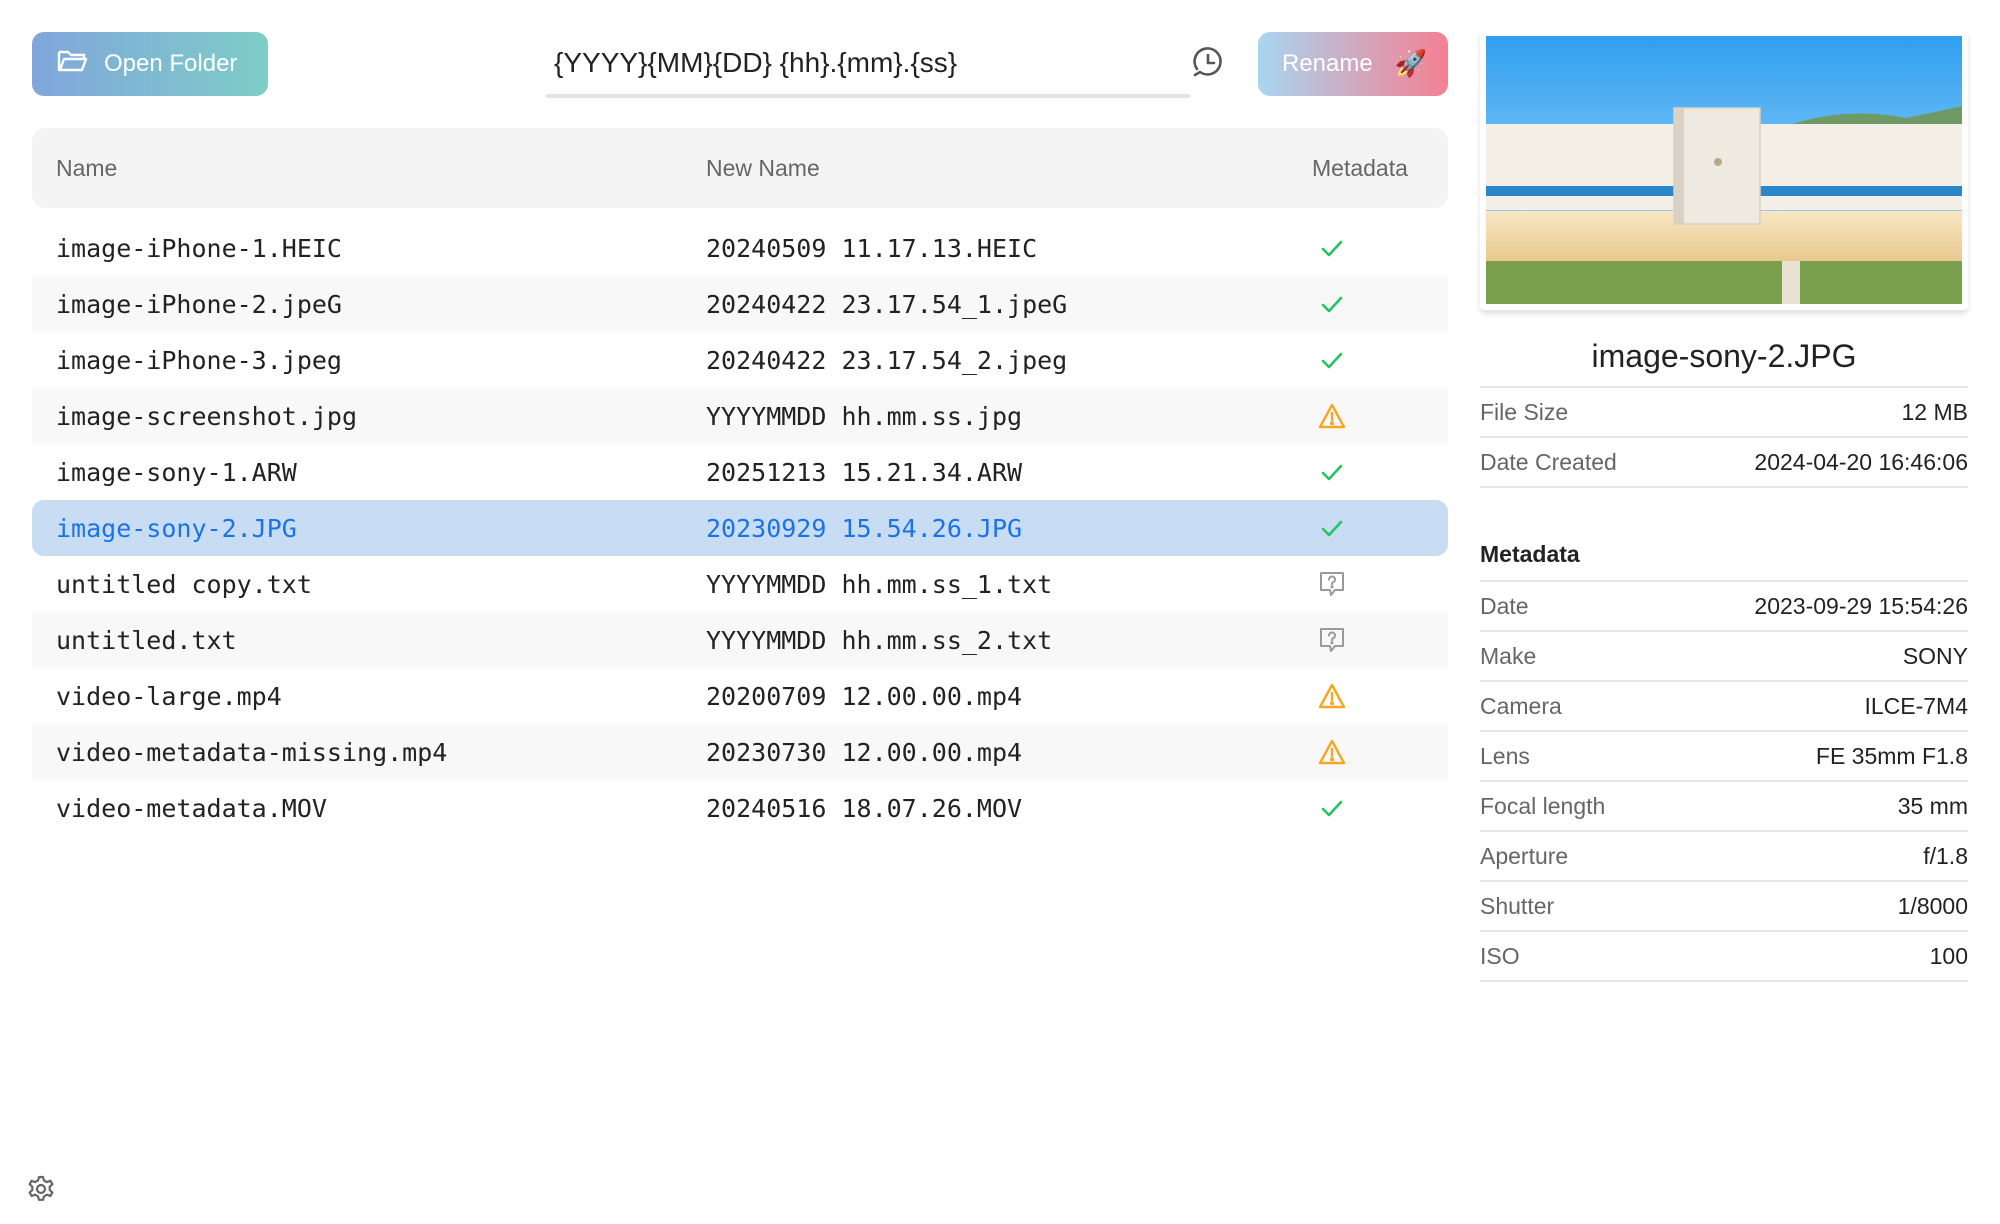 This screenshot has width=2000, height=1224. Describe the element at coordinates (879, 584) in the screenshot. I see `cell-new-name: YYYYMMDD hh.mm.ss_1.txt` at that location.